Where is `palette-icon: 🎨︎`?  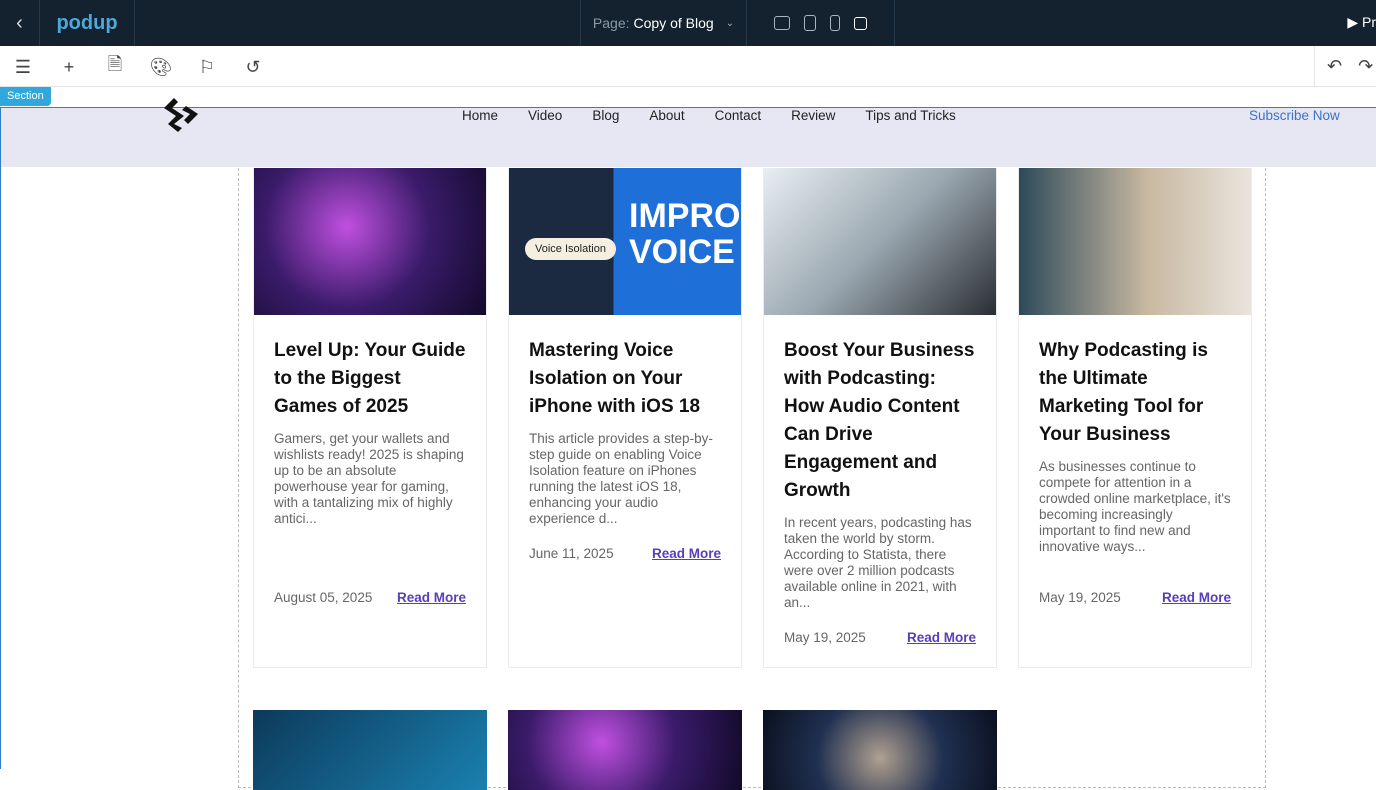 palette-icon: 🎨︎ is located at coordinates (161, 67).